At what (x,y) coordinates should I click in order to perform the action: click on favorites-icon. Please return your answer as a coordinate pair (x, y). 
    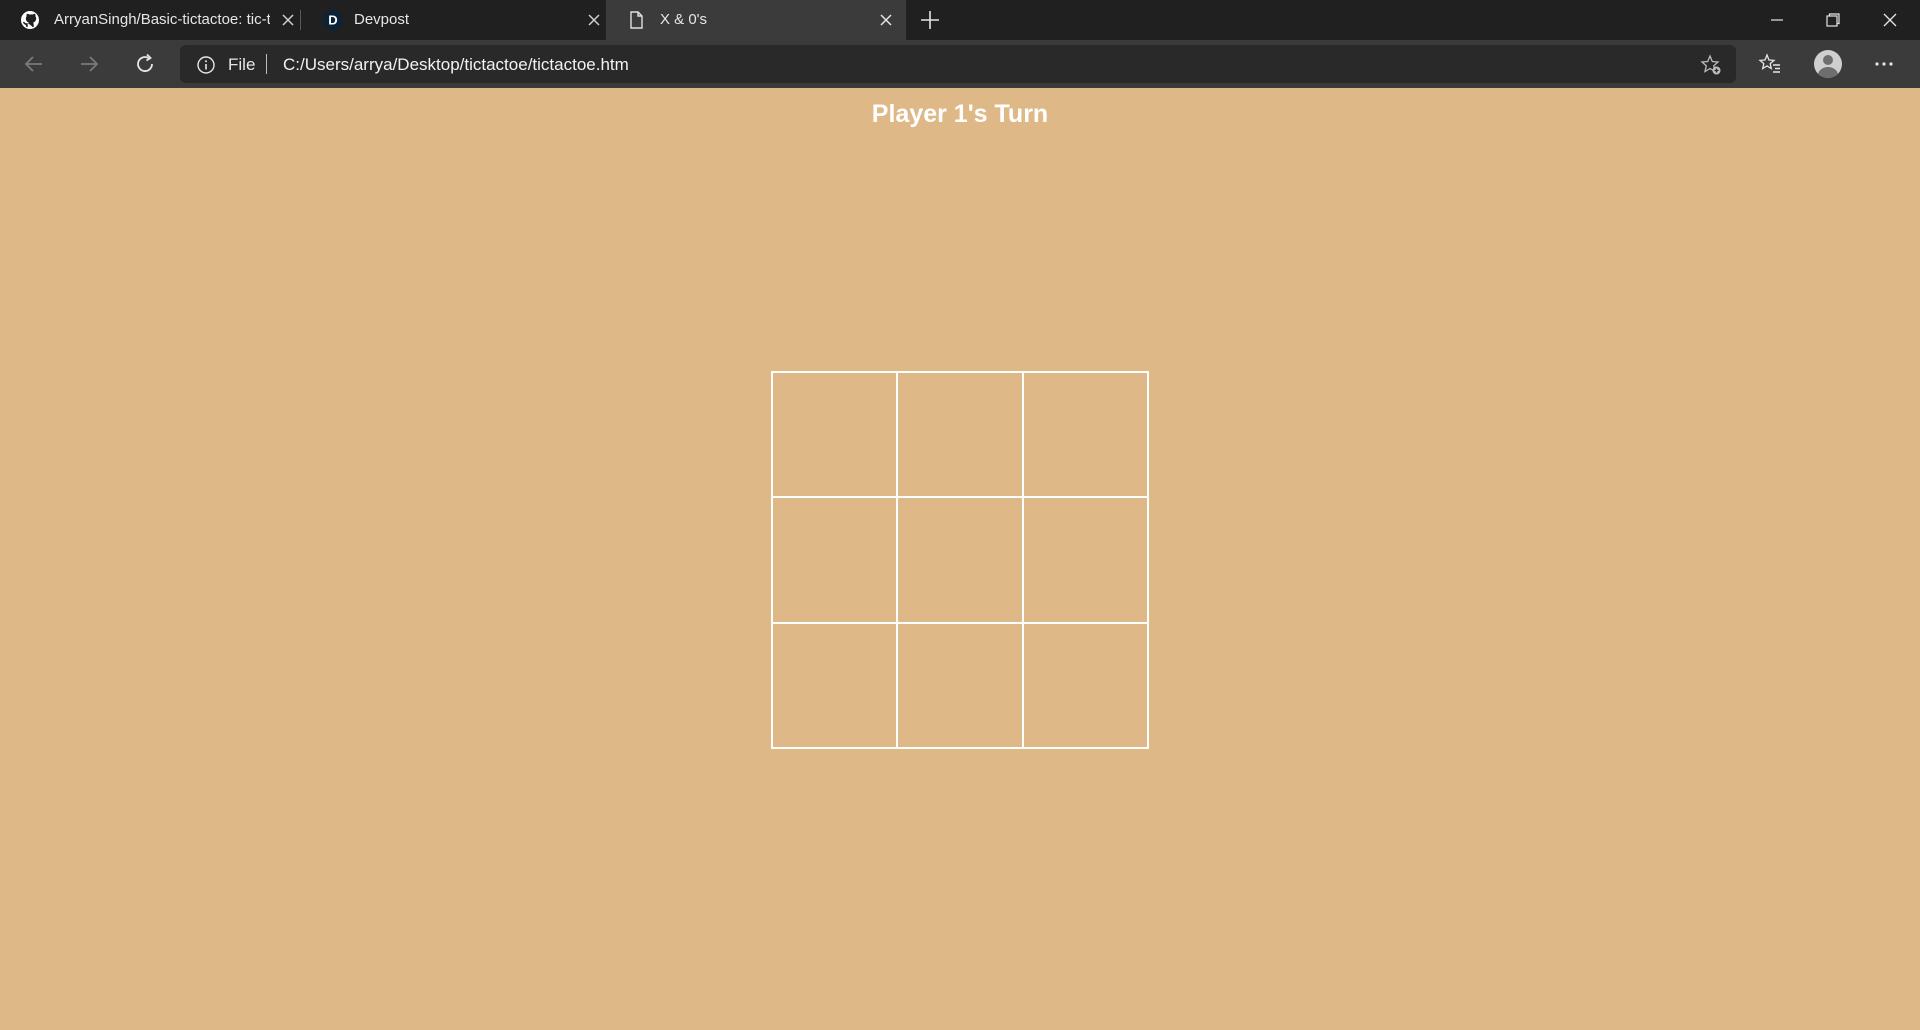
    Looking at the image, I should click on (1770, 64).